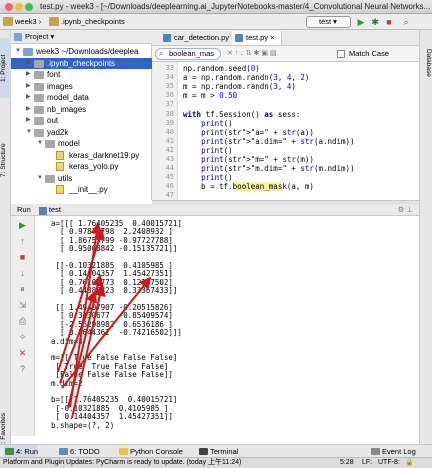  I want to click on rerun-icon: ▶, so click(22, 225).